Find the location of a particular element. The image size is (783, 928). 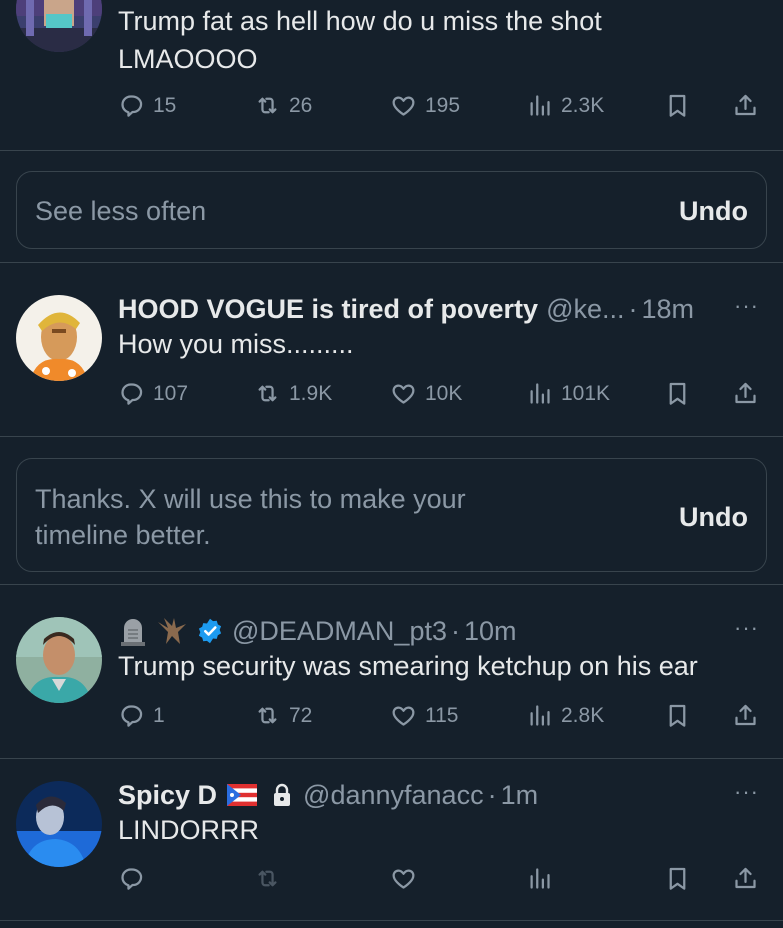

reply-button: 107 is located at coordinates (153, 393).